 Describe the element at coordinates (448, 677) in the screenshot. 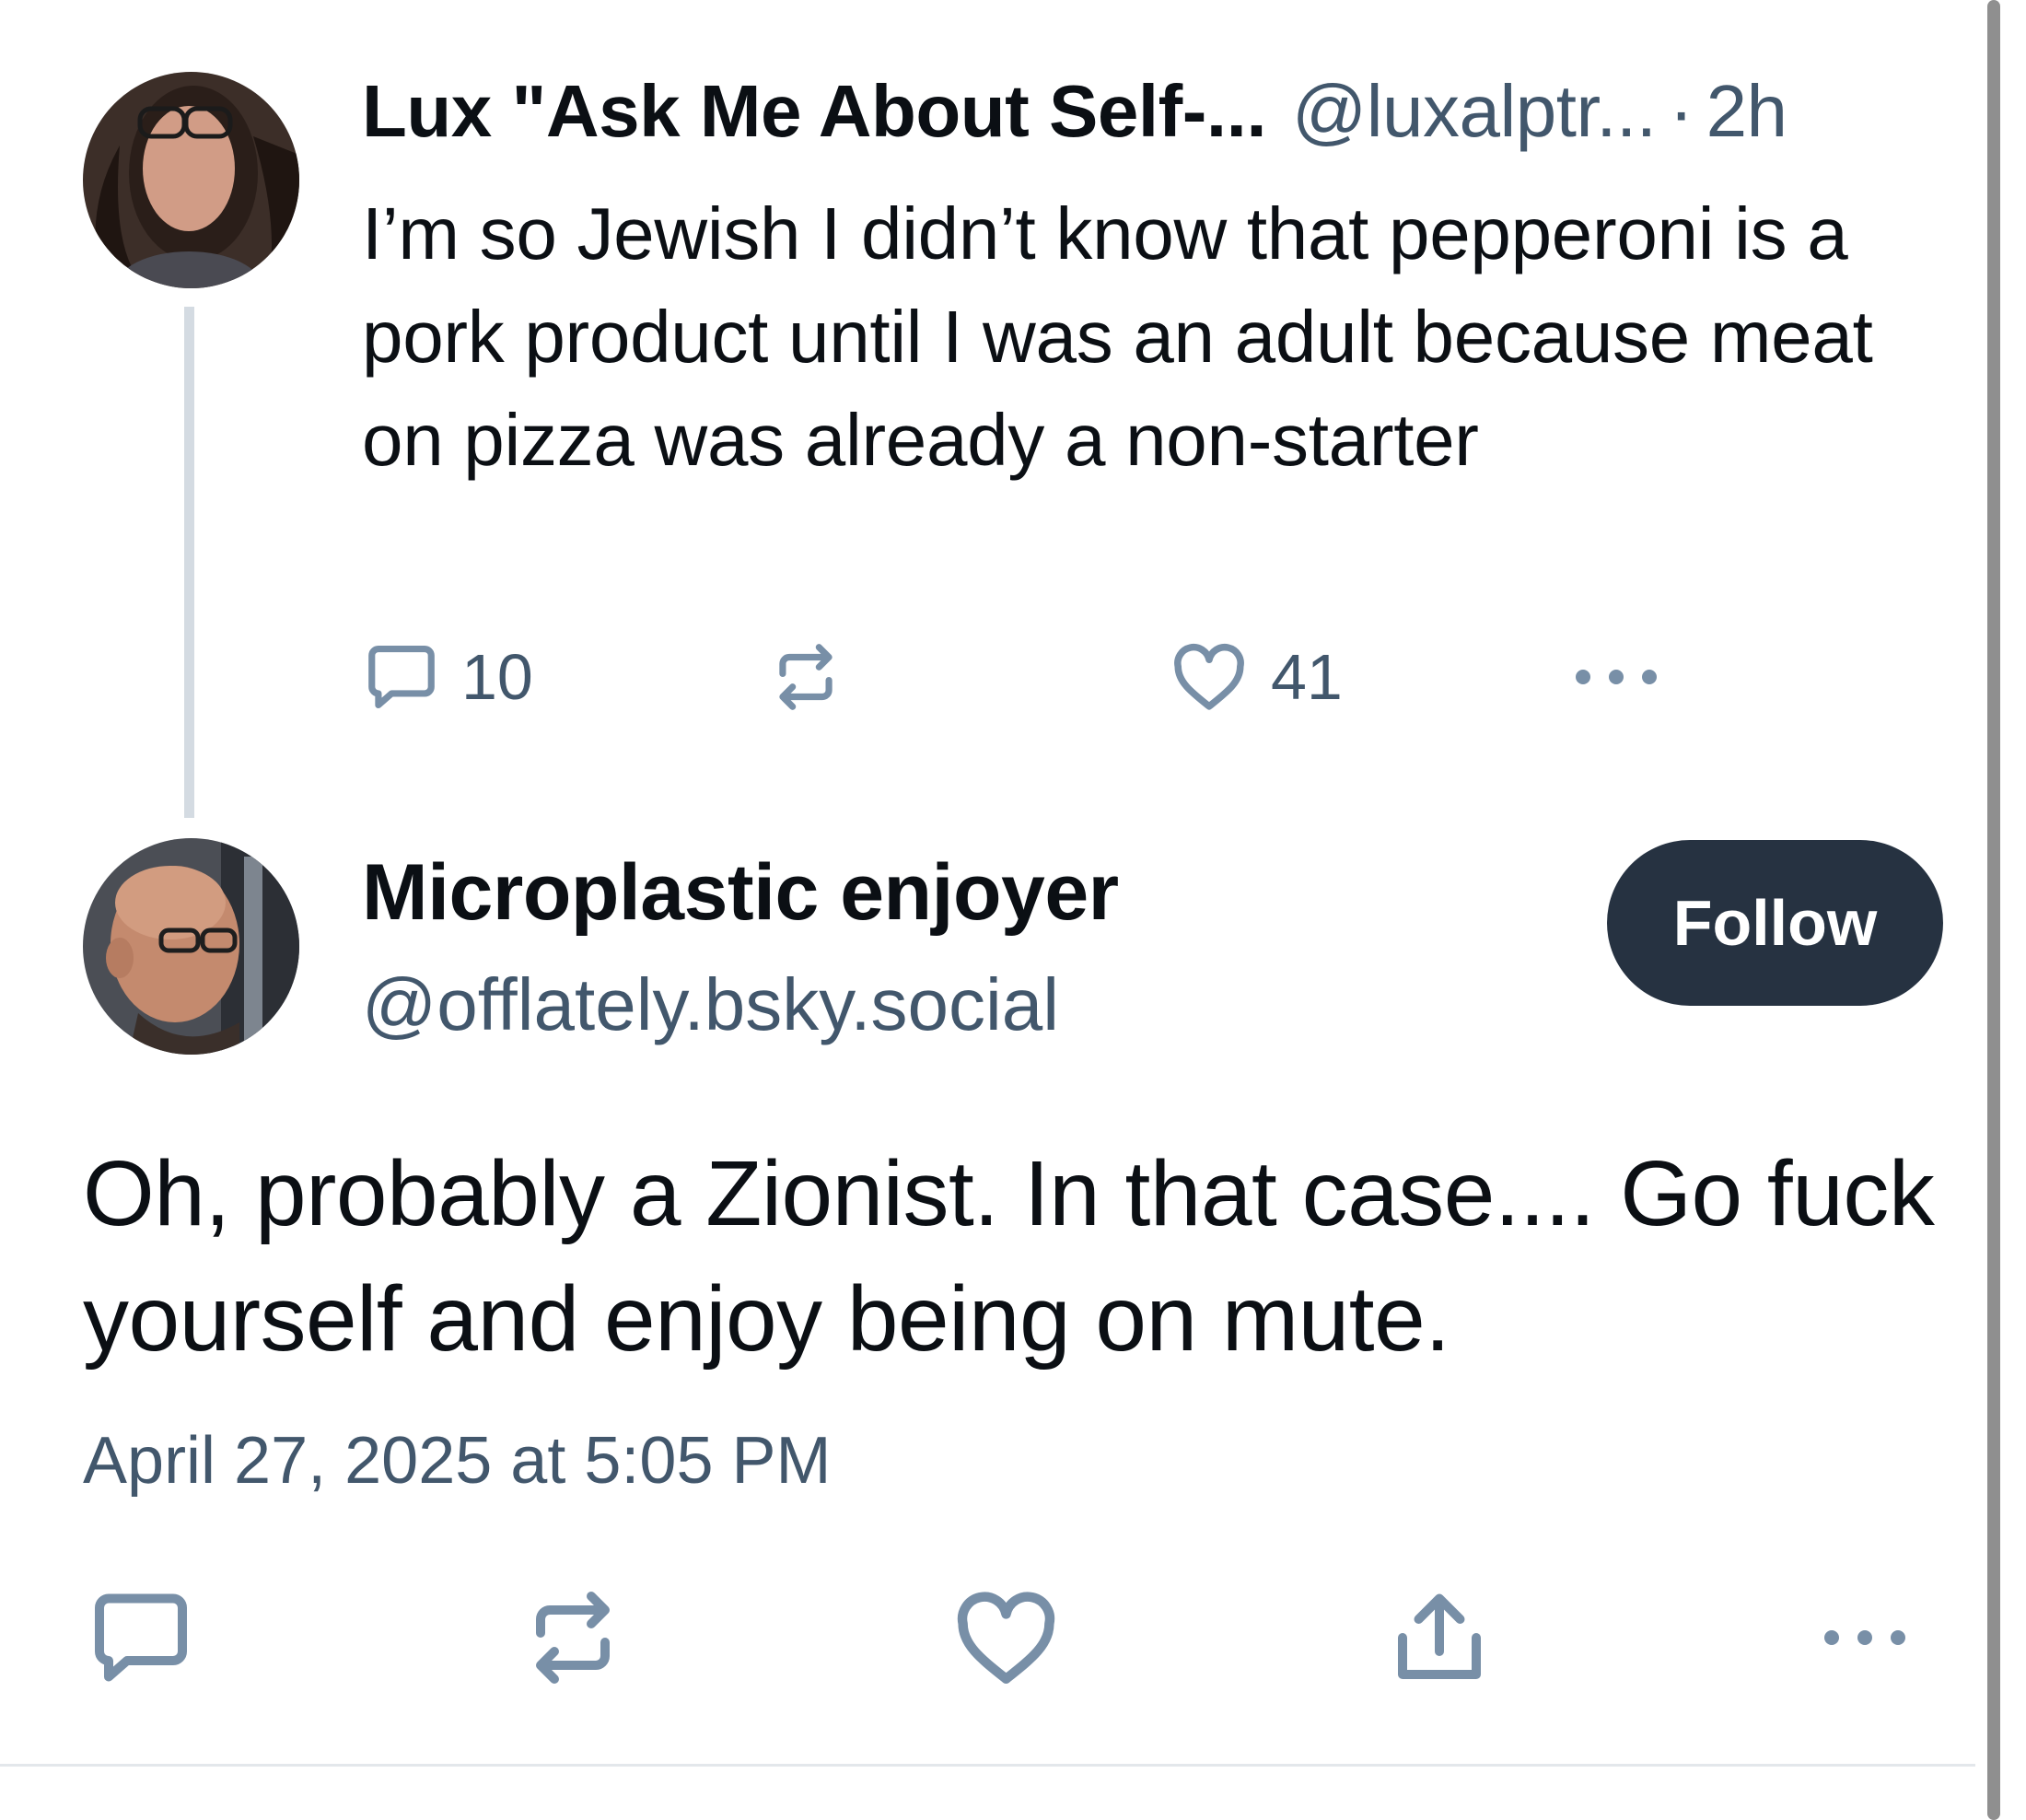

I see `parent-reply-button: 10` at that location.